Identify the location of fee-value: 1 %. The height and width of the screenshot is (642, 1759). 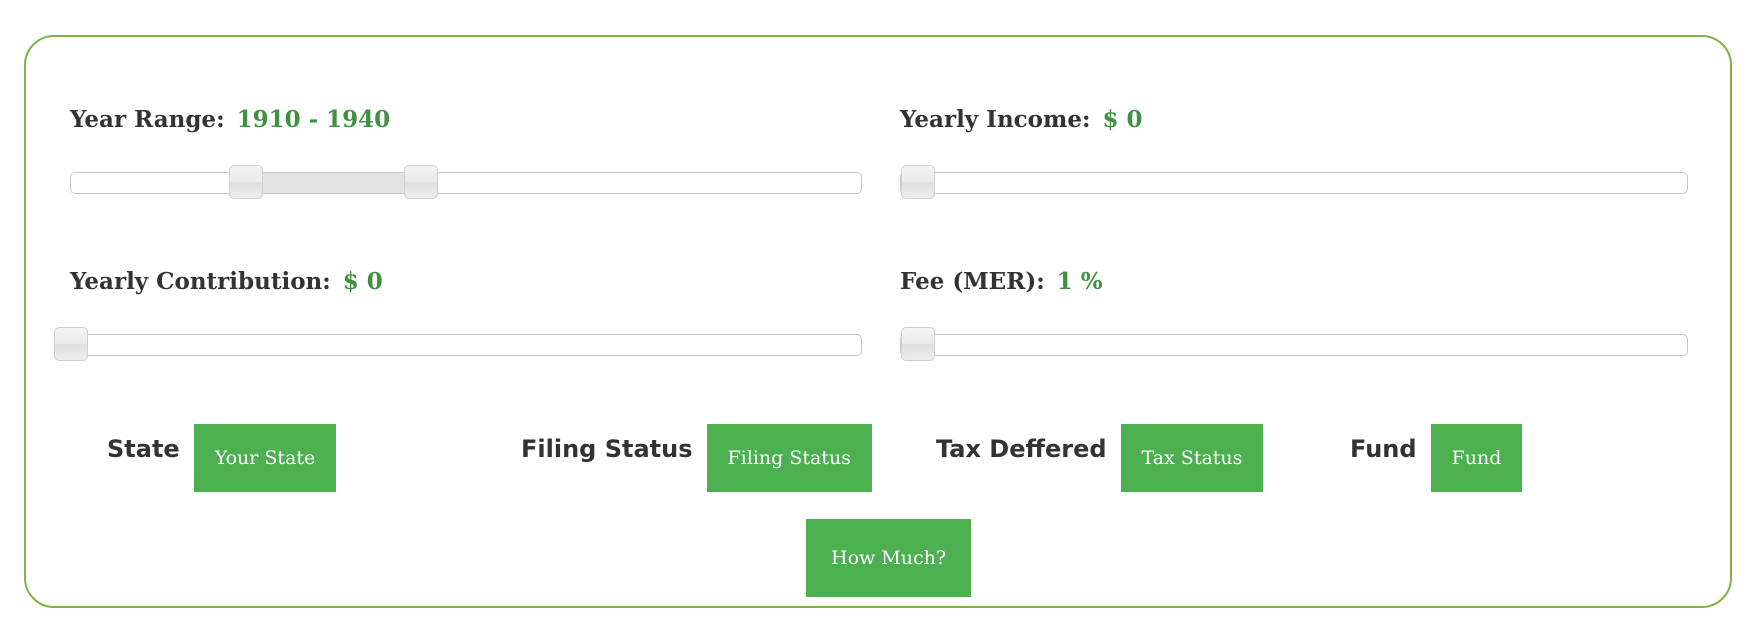
(1079, 281).